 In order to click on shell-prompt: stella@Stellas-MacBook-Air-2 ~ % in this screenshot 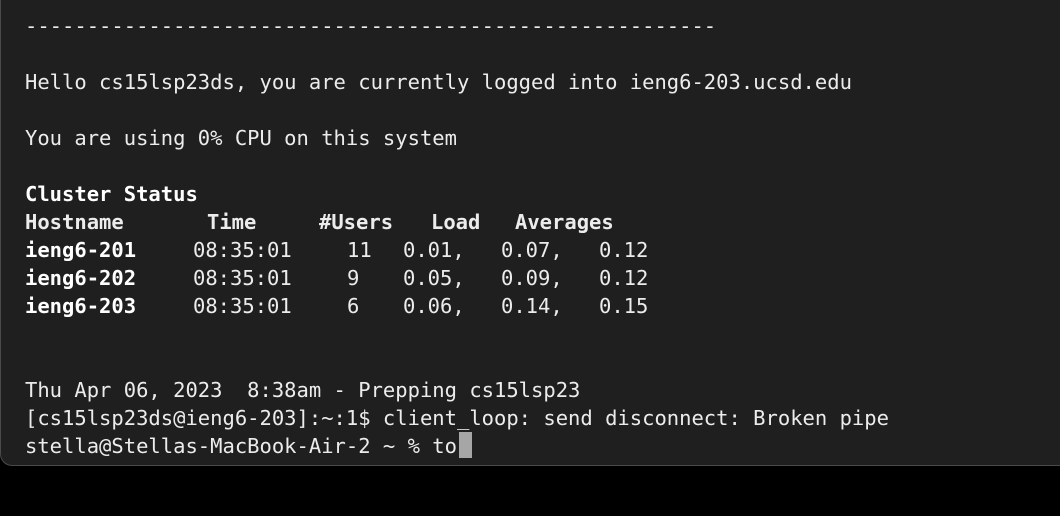, I will do `click(229, 446)`.